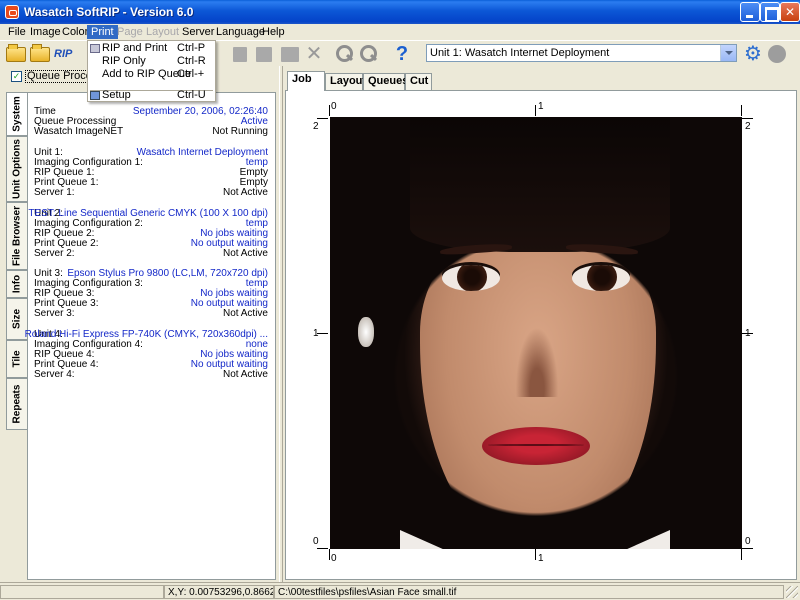 Image resolution: width=800 pixels, height=600 pixels. Describe the element at coordinates (151, 131) in the screenshot. I see `info-row: Wasatch ImageNET Not Running` at that location.